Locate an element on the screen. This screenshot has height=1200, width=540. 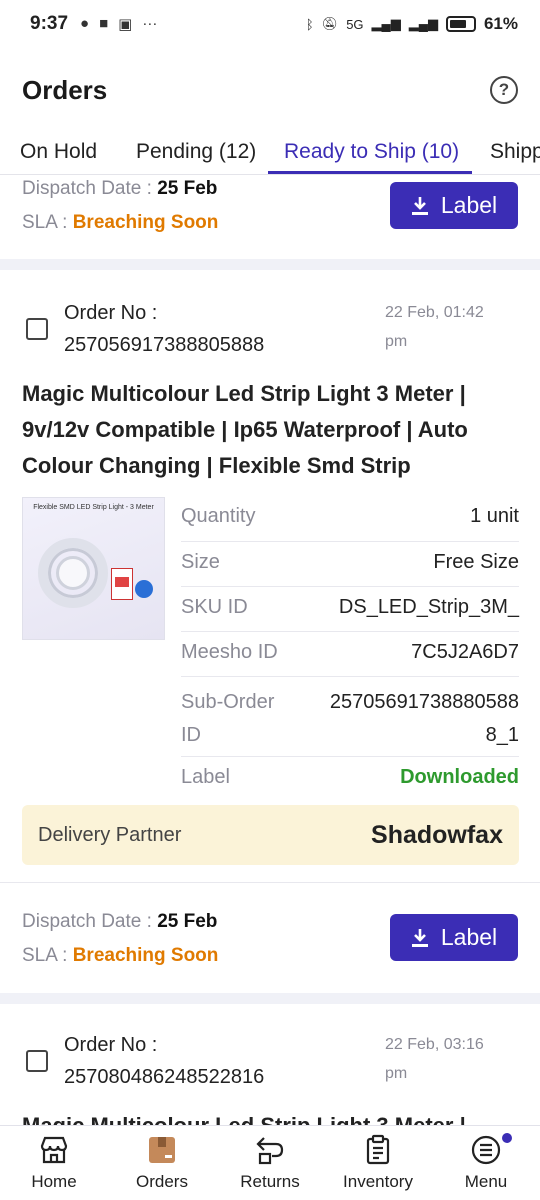
detail-row-meesho-id: Meesho ID 7C5J2A6D7 is located at coordinates (350, 654).